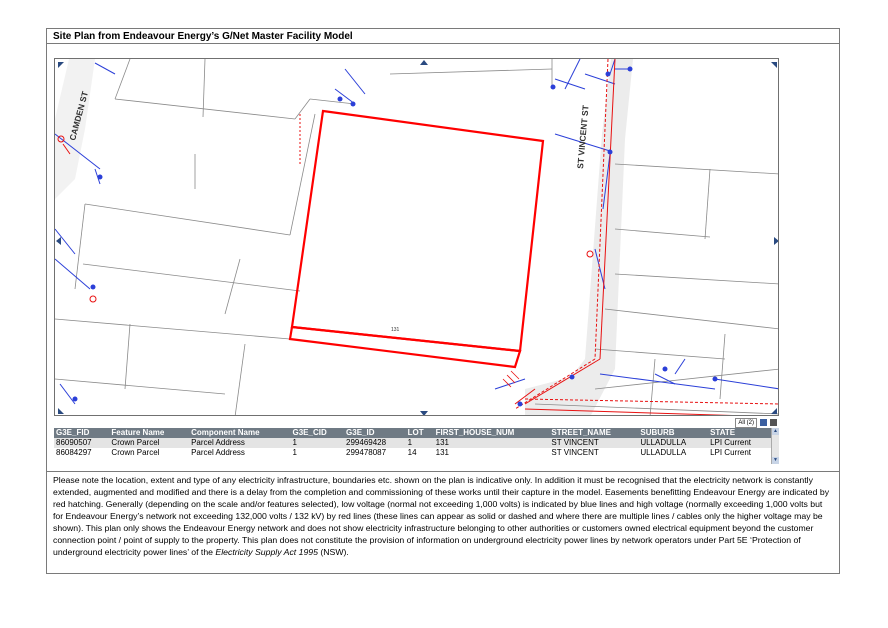 The height and width of the screenshot is (628, 888). Describe the element at coordinates (240, 433) in the screenshot. I see `column-header: Component Name` at that location.